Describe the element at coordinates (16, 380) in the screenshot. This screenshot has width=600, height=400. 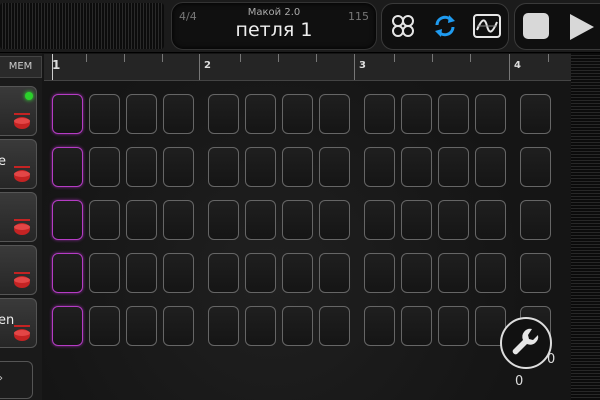
I see `add-track-button: ›` at that location.